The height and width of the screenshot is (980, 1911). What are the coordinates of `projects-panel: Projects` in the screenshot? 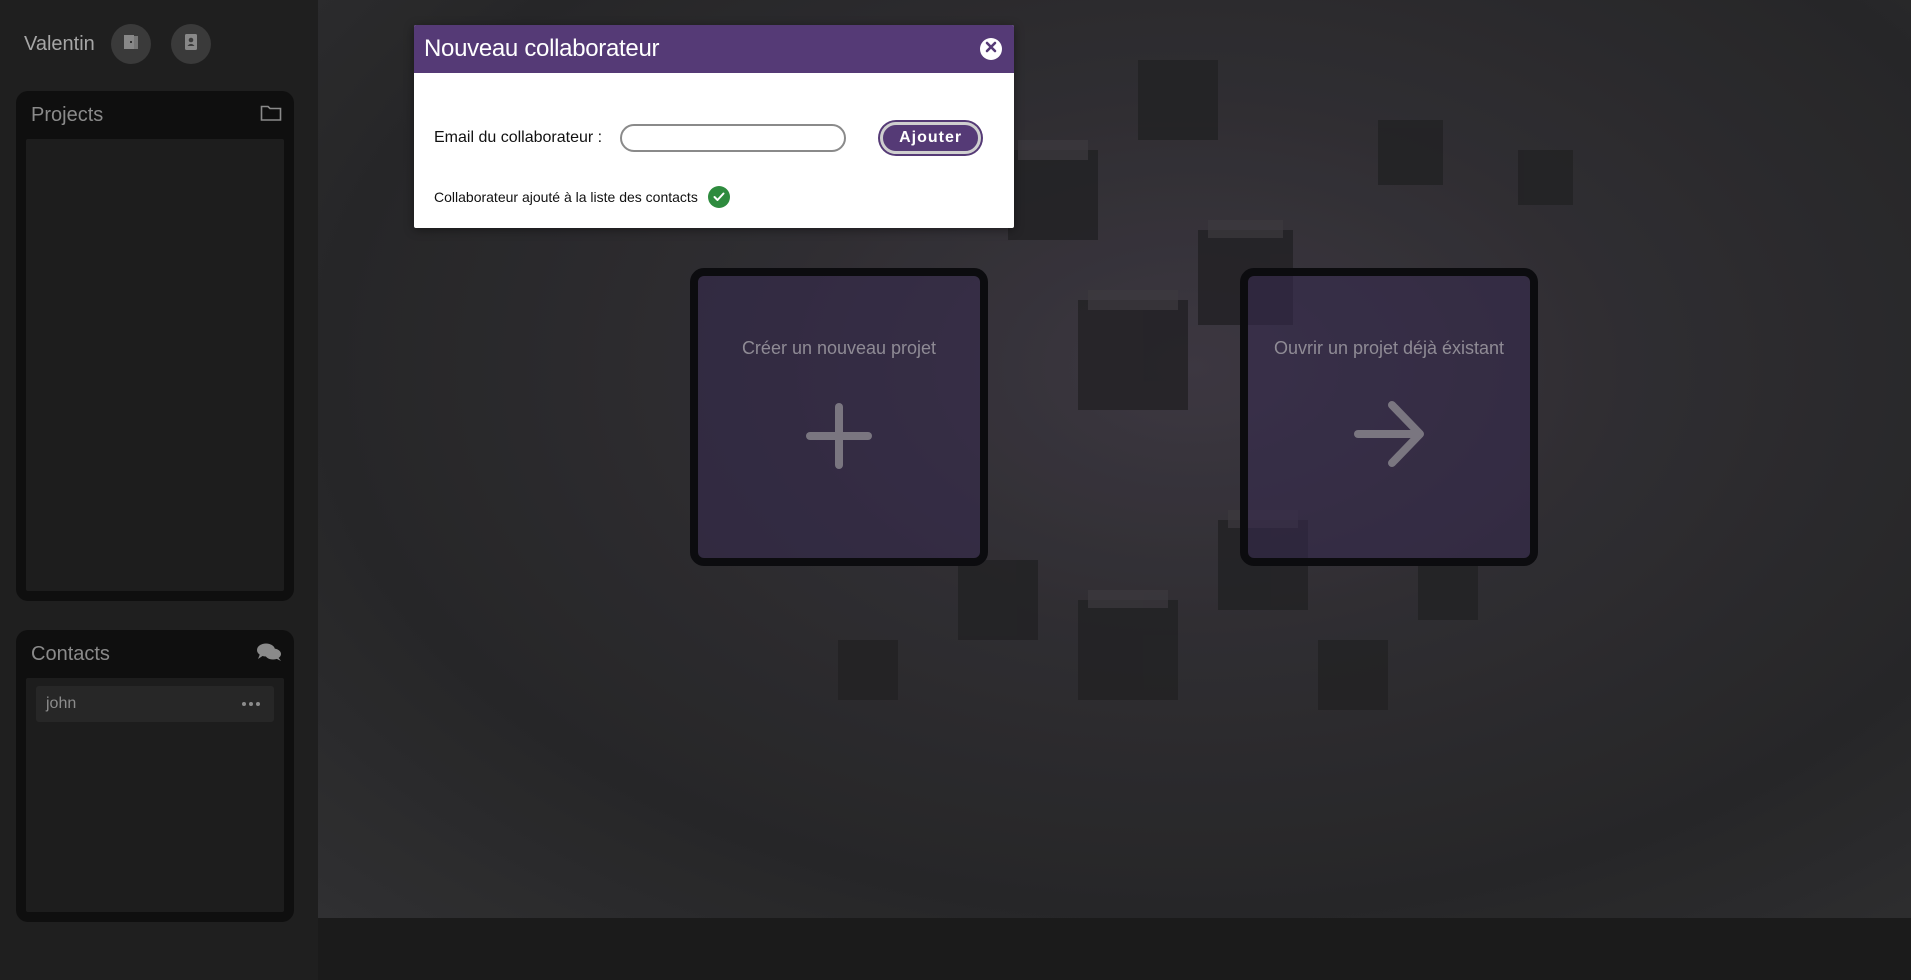 It's located at (155, 346).